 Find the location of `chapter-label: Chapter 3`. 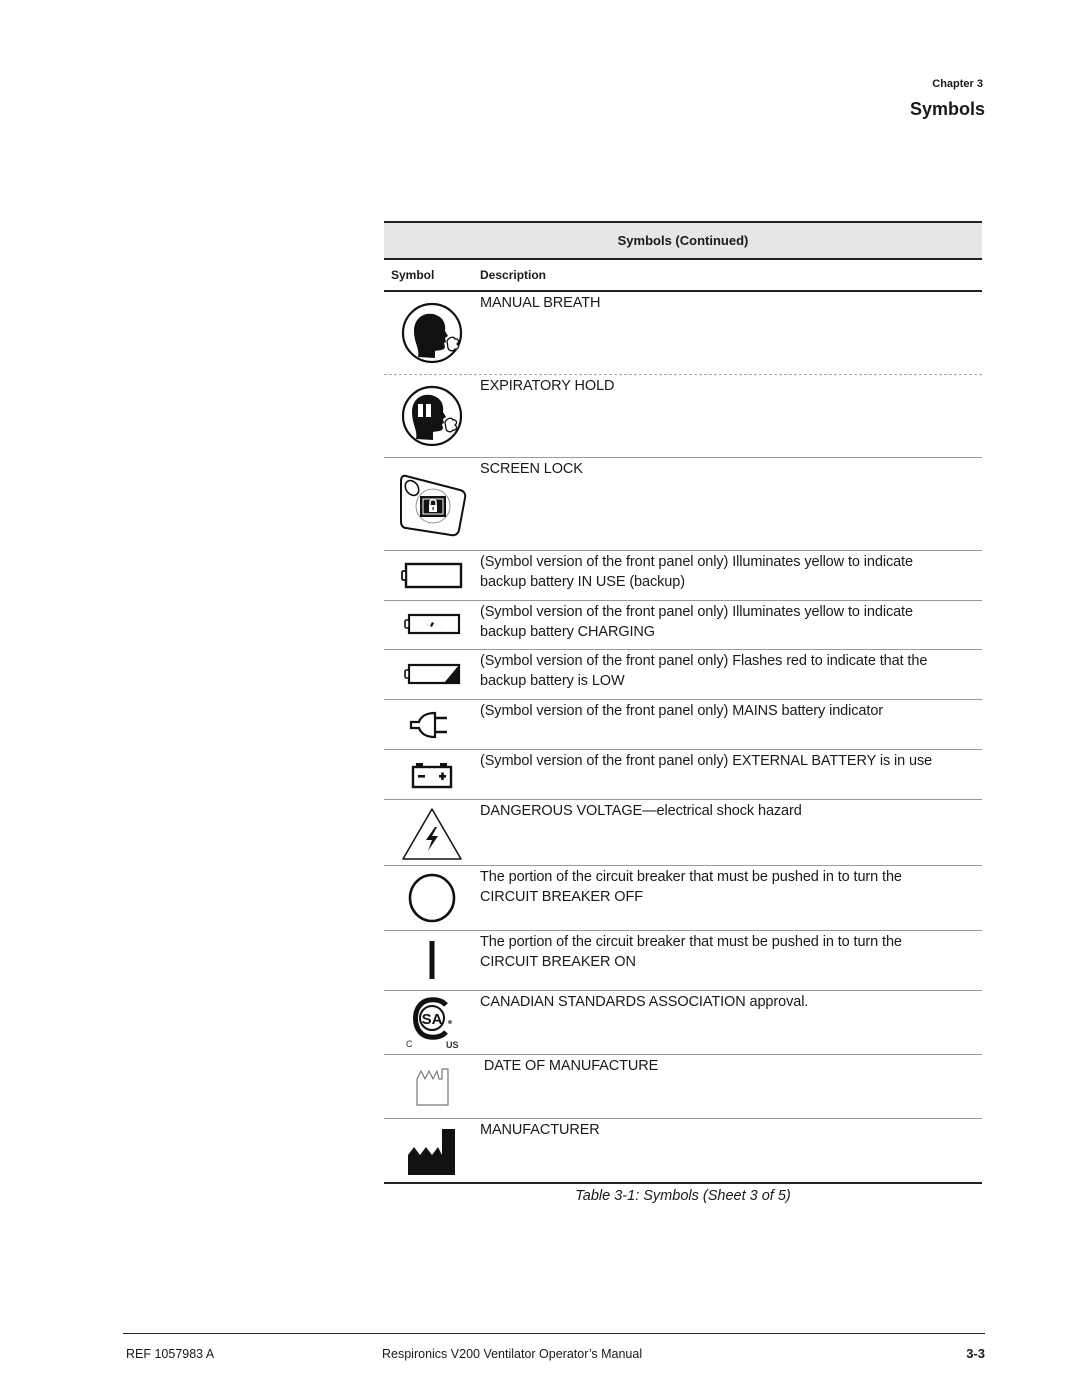

chapter-label: Chapter 3 is located at coordinates (957, 84).